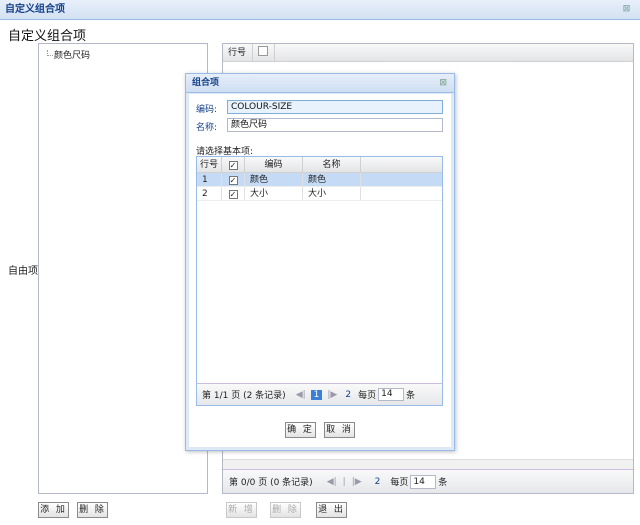 The width and height of the screenshot is (640, 525). What do you see at coordinates (244, 396) in the screenshot?
I see `pager-page-info: 第 1/1 页 (2 条记录)` at bounding box center [244, 396].